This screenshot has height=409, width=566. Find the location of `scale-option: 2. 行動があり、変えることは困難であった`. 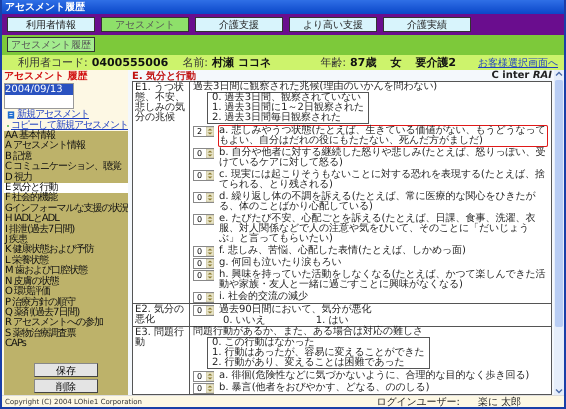

scale-option: 2. 行動があり、変えることは困難であった is located at coordinates (318, 363).